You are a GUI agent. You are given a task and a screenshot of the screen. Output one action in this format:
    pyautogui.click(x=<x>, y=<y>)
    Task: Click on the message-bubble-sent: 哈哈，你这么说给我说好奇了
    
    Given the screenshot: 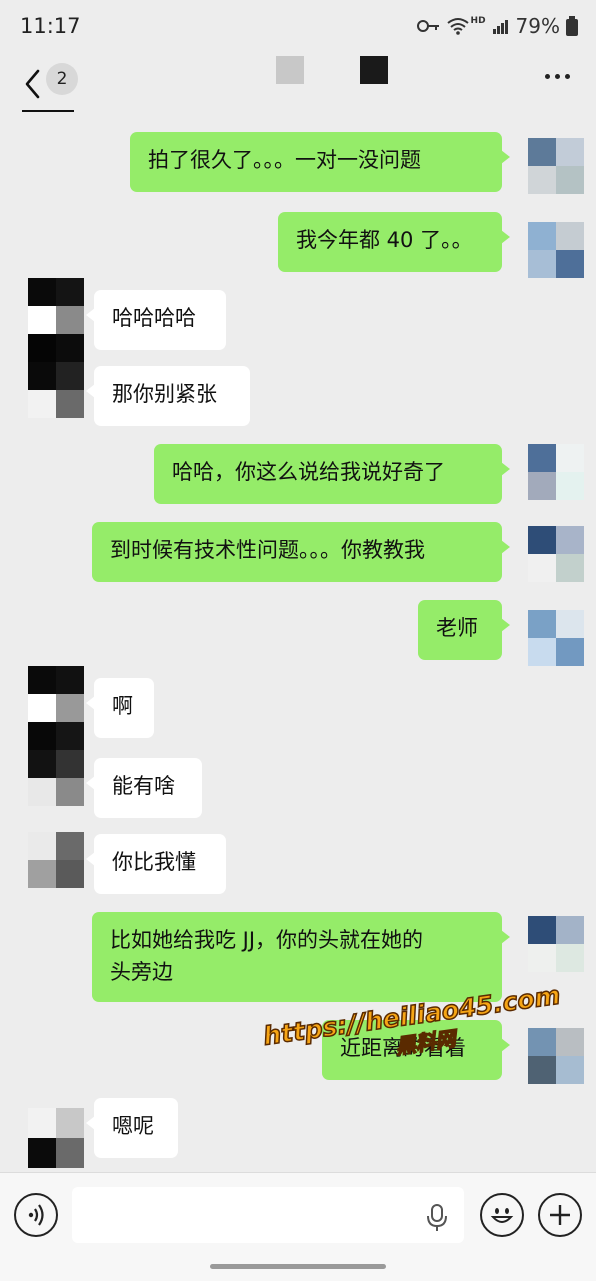 What is the action you would take?
    pyautogui.click(x=332, y=474)
    